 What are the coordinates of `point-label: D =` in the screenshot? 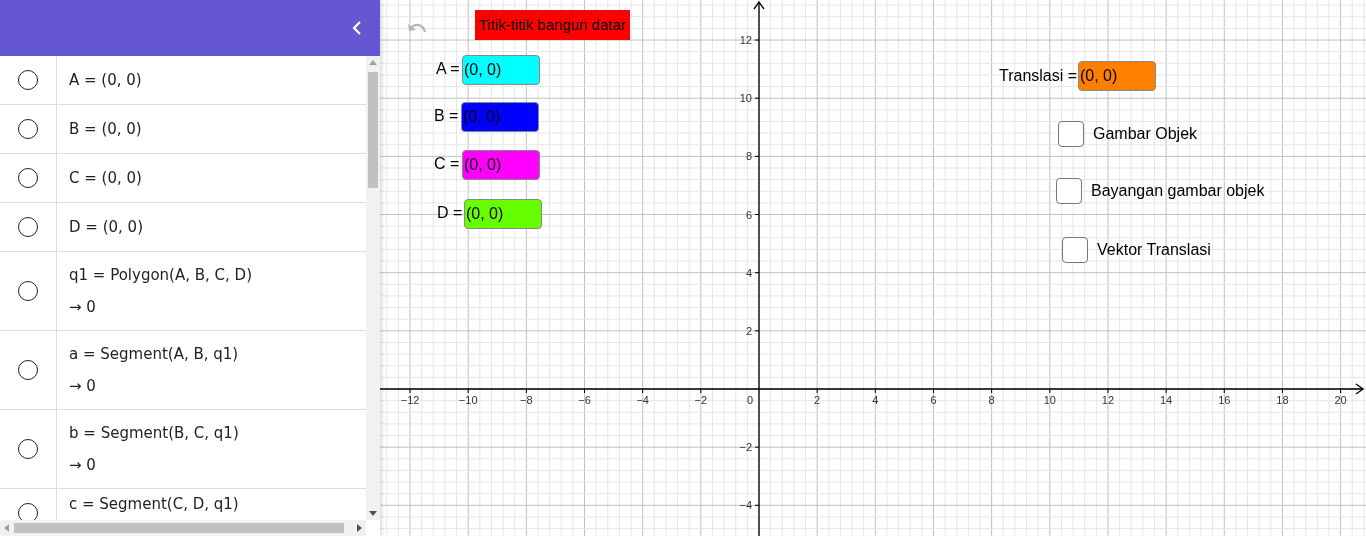 It's located at (450, 213).